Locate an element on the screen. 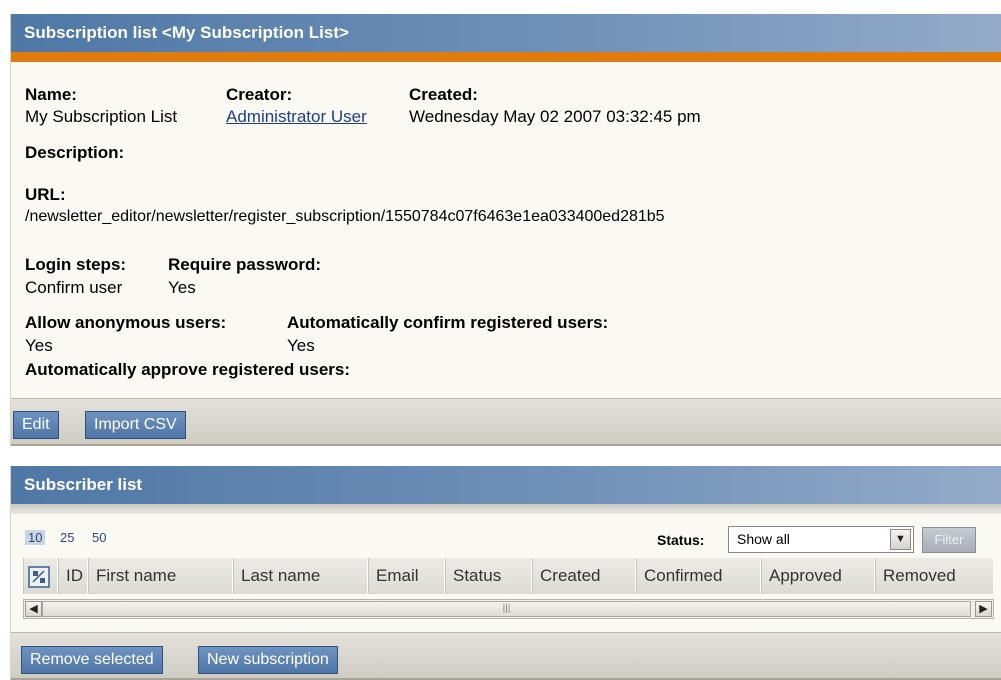 This screenshot has height=680, width=1001. horizontal-scrollbar: ◀ ||| ▶ is located at coordinates (508, 609).